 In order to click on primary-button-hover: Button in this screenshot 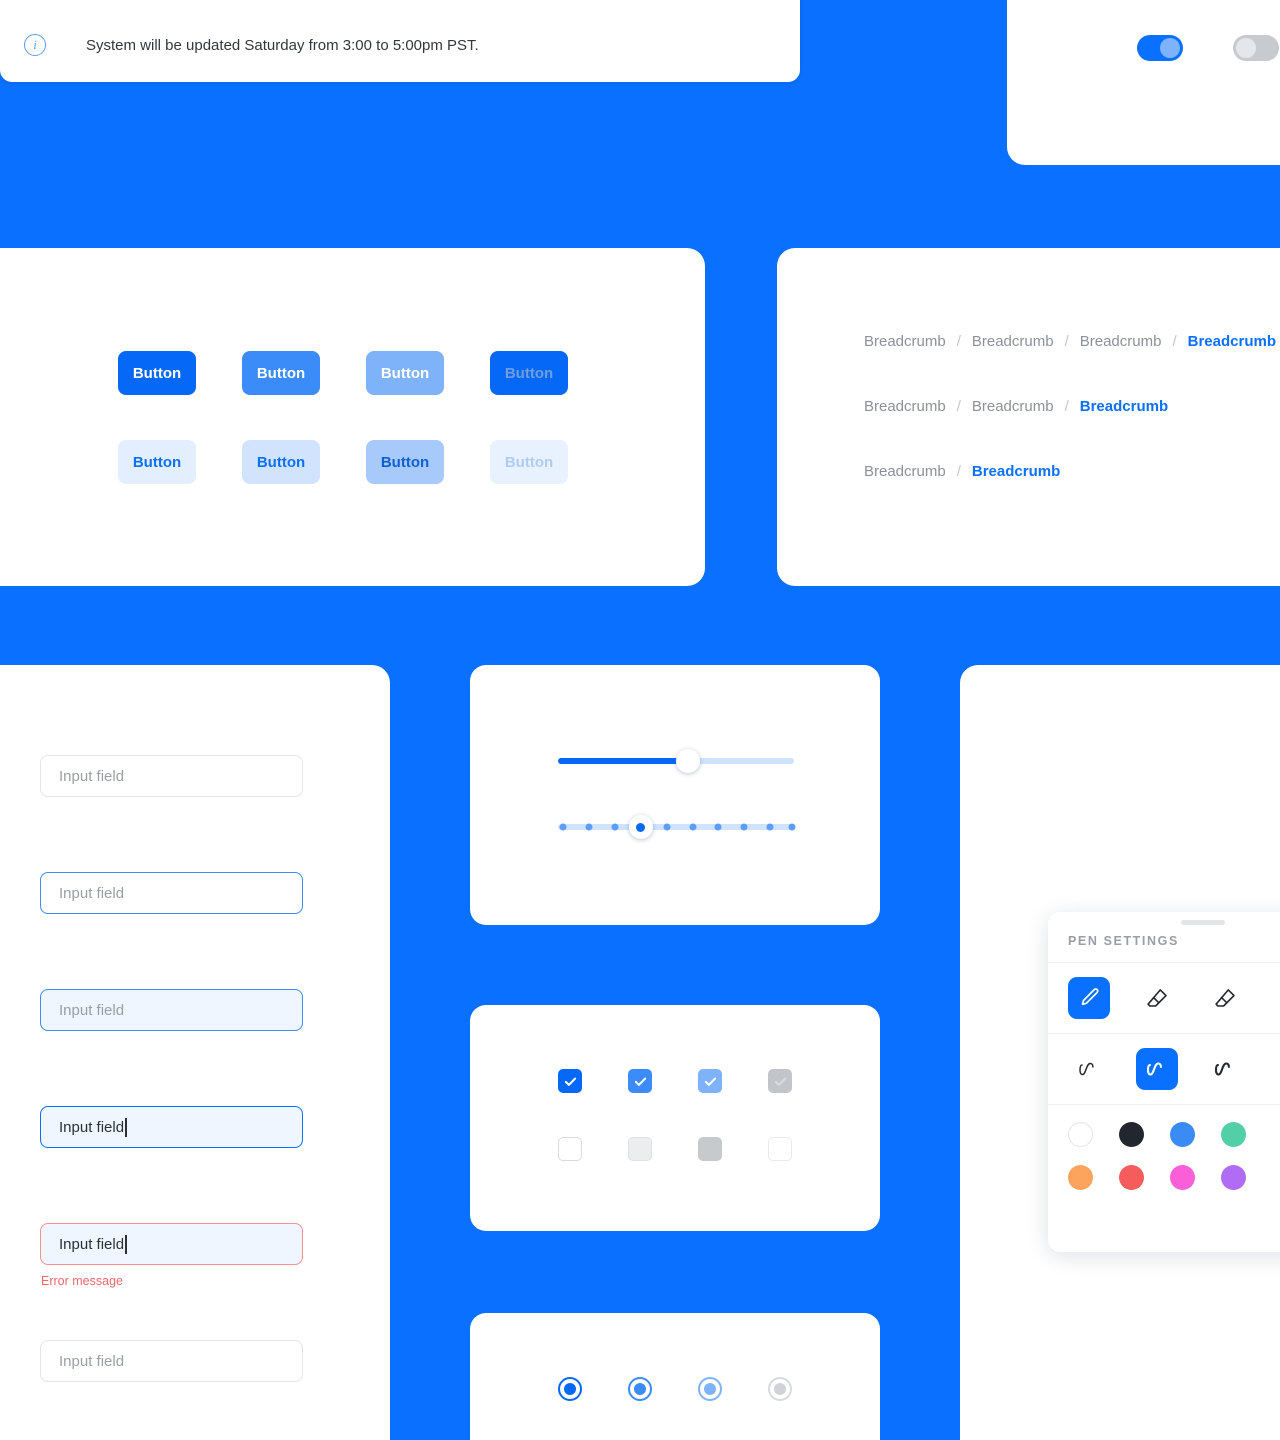, I will do `click(281, 373)`.